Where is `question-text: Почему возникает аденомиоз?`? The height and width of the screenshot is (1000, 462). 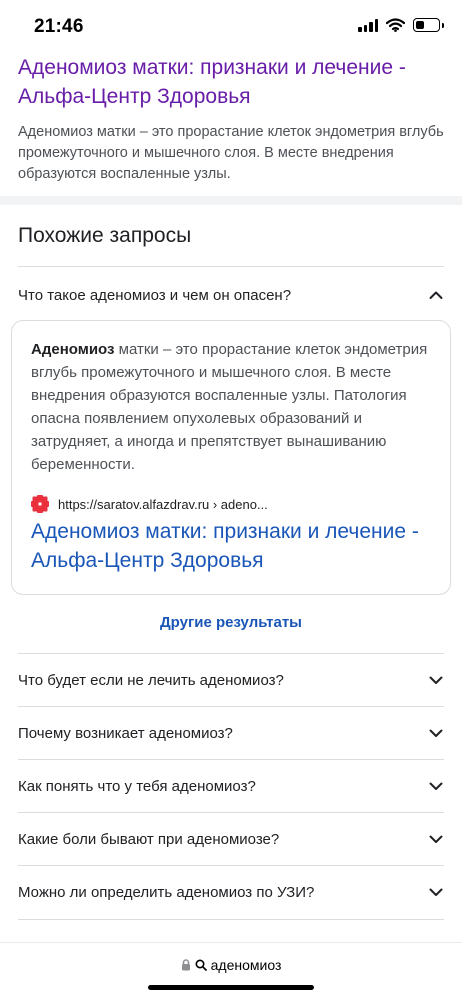 question-text: Почему возникает аденомиоз? is located at coordinates (125, 733).